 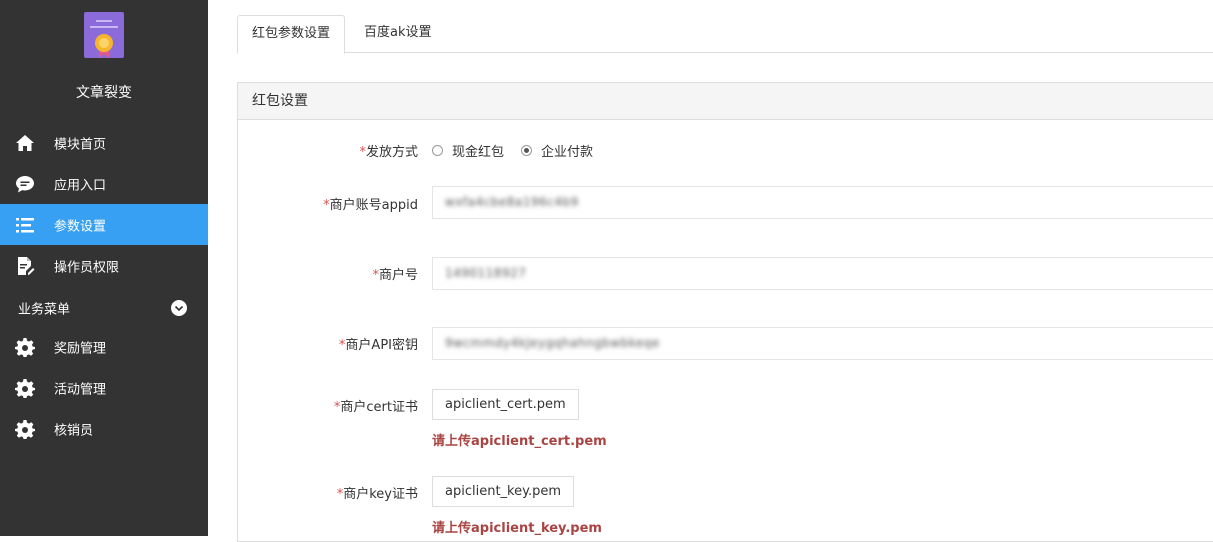 What do you see at coordinates (80, 348) in the screenshot?
I see `sidebar-item-label: 奖励管理` at bounding box center [80, 348].